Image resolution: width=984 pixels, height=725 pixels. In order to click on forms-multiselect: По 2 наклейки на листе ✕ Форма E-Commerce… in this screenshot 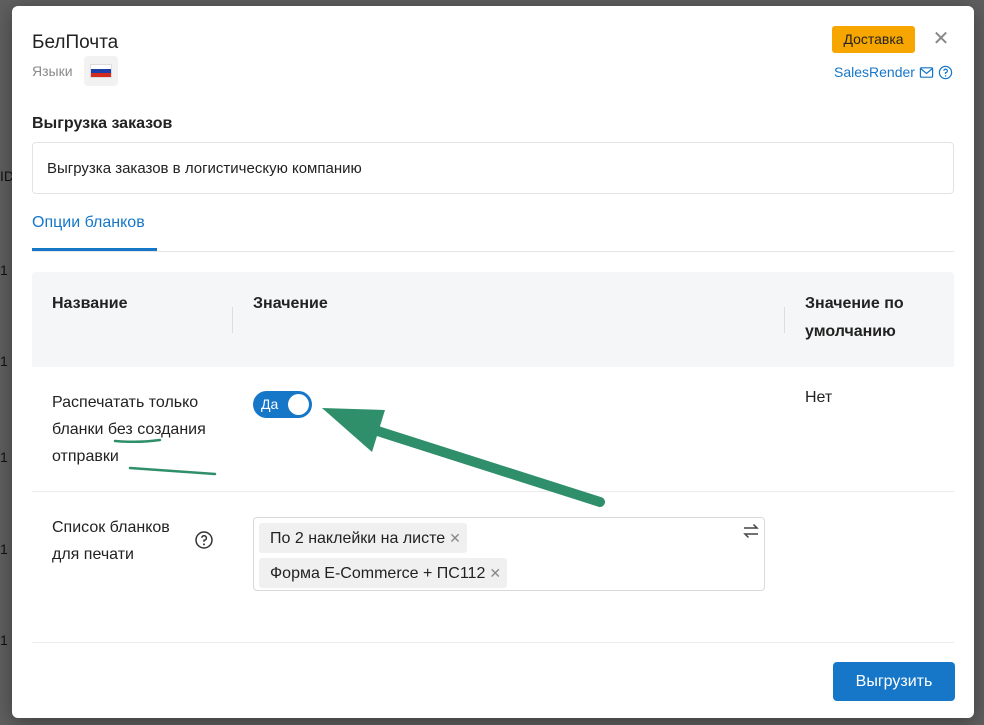, I will do `click(509, 554)`.